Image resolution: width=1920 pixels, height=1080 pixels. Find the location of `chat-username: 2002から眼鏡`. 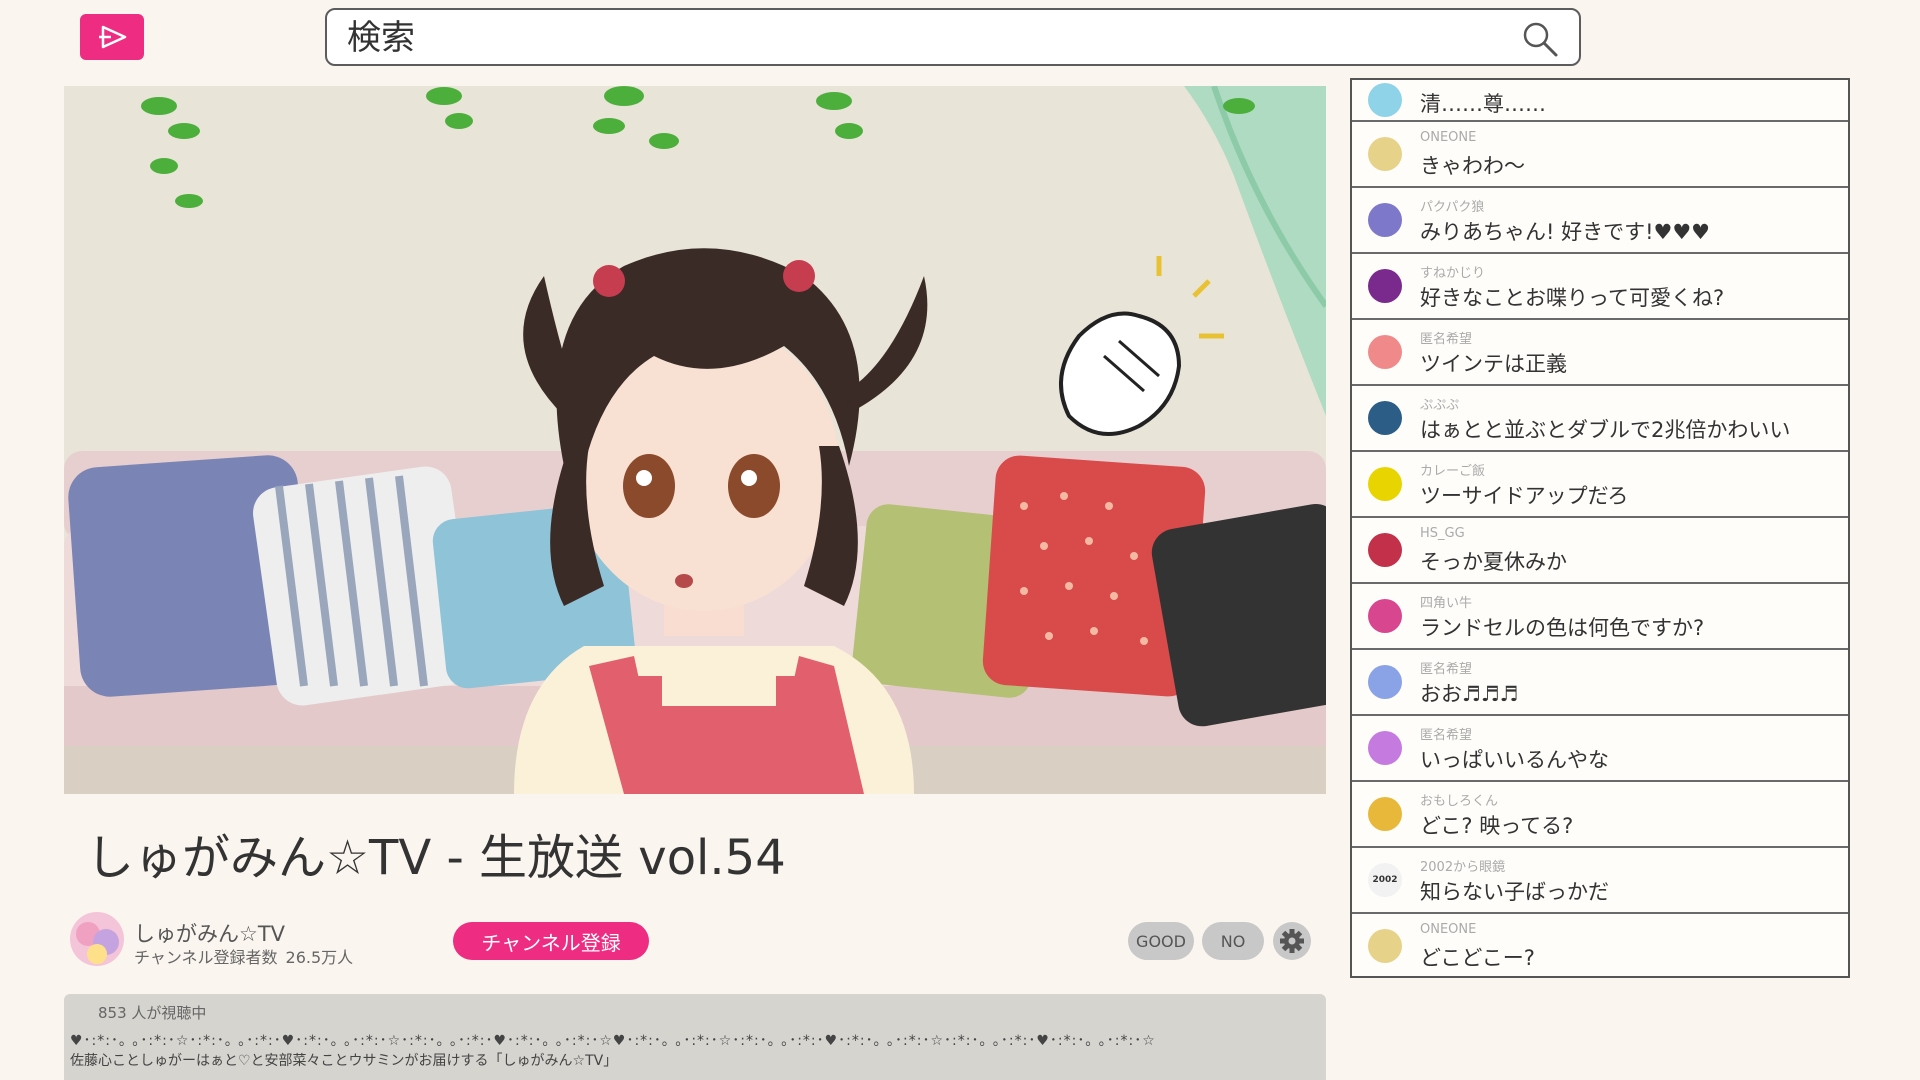

chat-username: 2002から眼鏡 is located at coordinates (1462, 865).